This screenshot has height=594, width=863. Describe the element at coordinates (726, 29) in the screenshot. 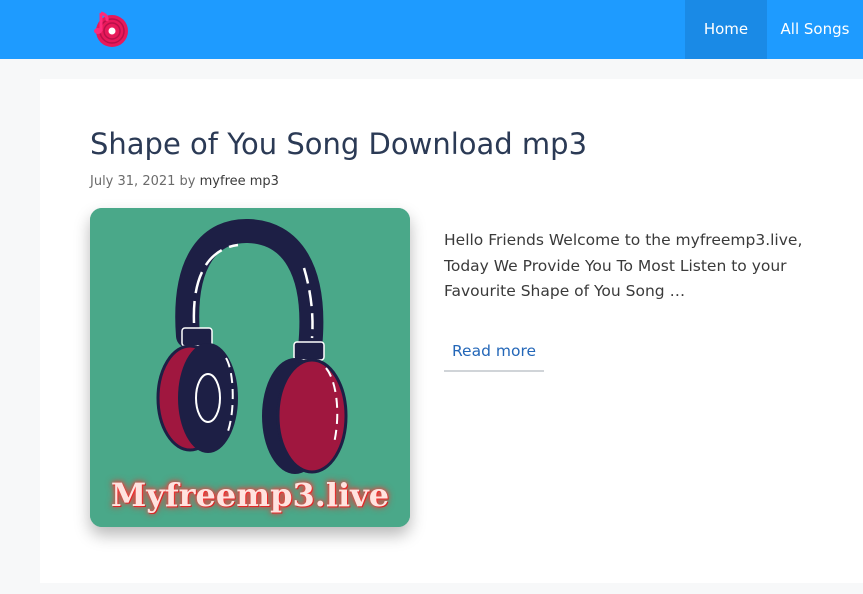

I see `nav-home: Home` at that location.